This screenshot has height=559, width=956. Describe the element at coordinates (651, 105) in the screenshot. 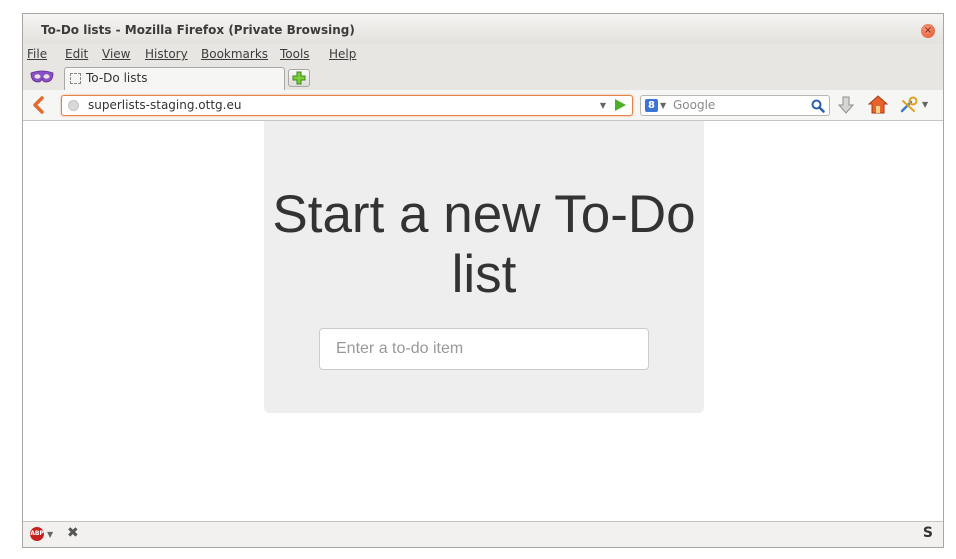

I see `google-search-engine-icon: 8` at that location.